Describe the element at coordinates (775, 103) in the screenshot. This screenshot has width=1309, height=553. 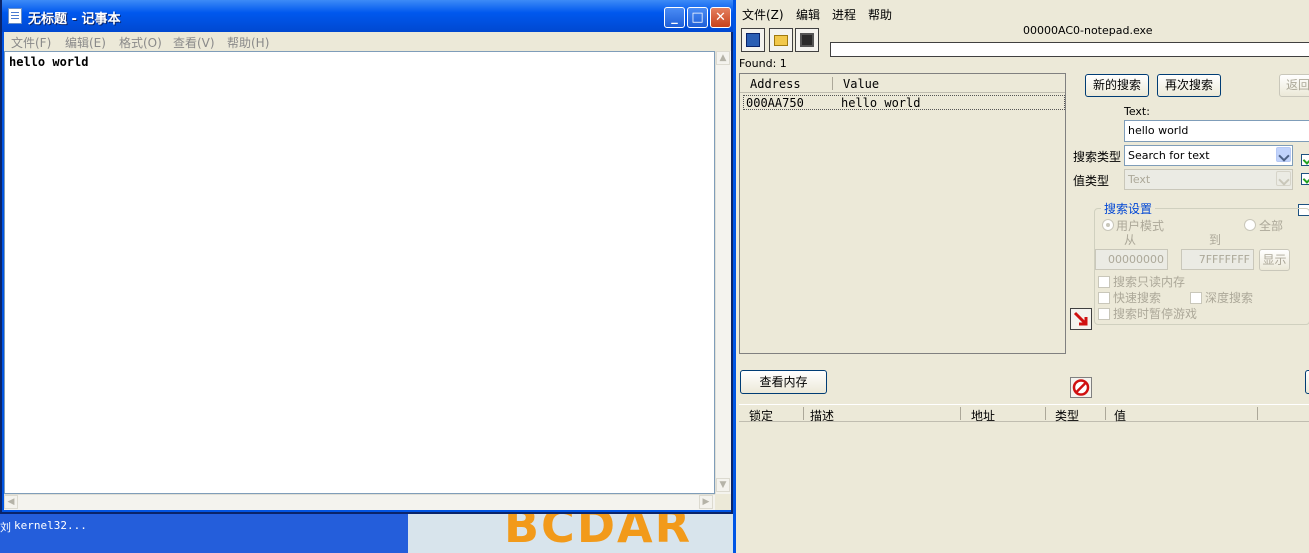
I see `result-address: 000AA750` at that location.